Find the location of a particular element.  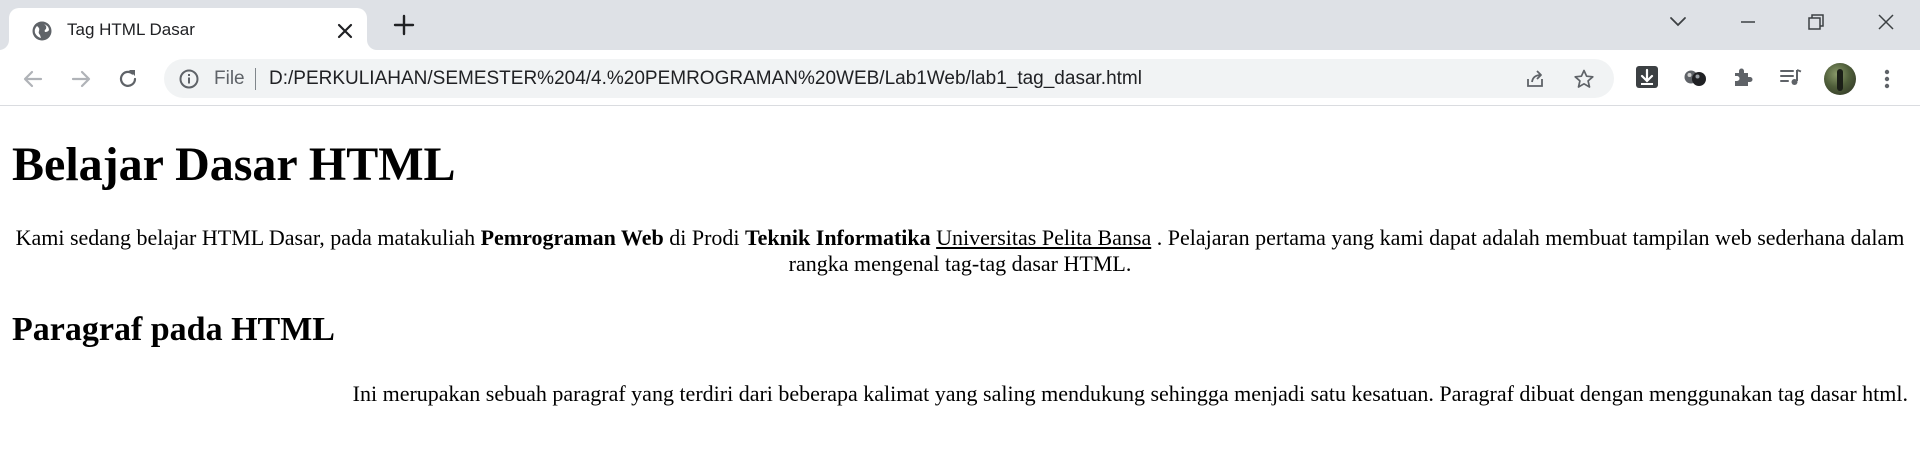

browser-tab: Tag HTML Dasar is located at coordinates (188, 29).